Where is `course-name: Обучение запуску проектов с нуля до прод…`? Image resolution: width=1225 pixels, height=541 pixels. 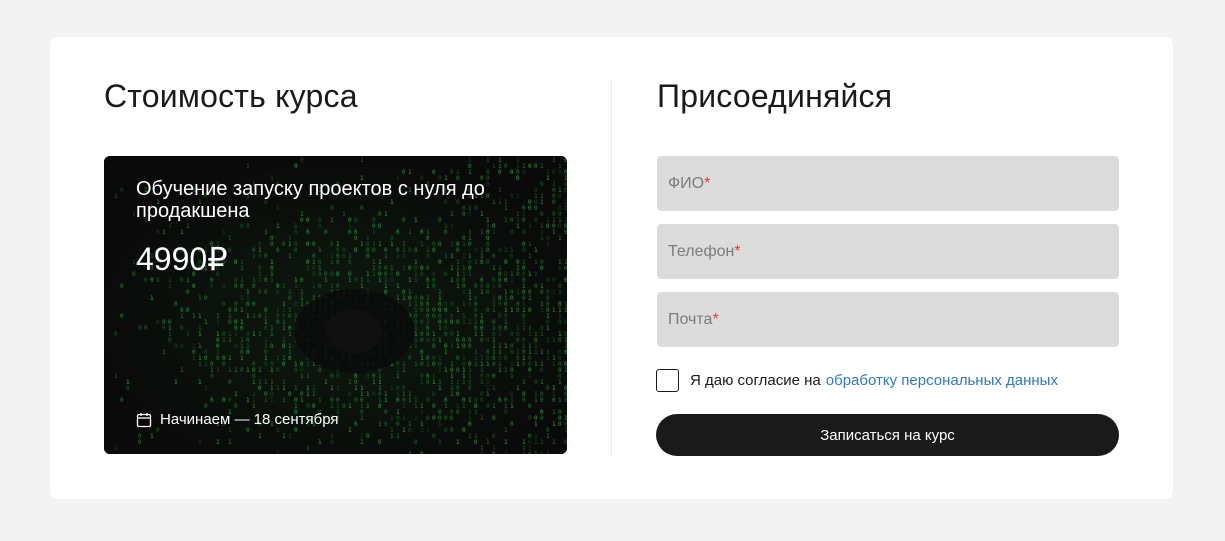 course-name: Обучение запуску проектов с нуля до прод… is located at coordinates (310, 200).